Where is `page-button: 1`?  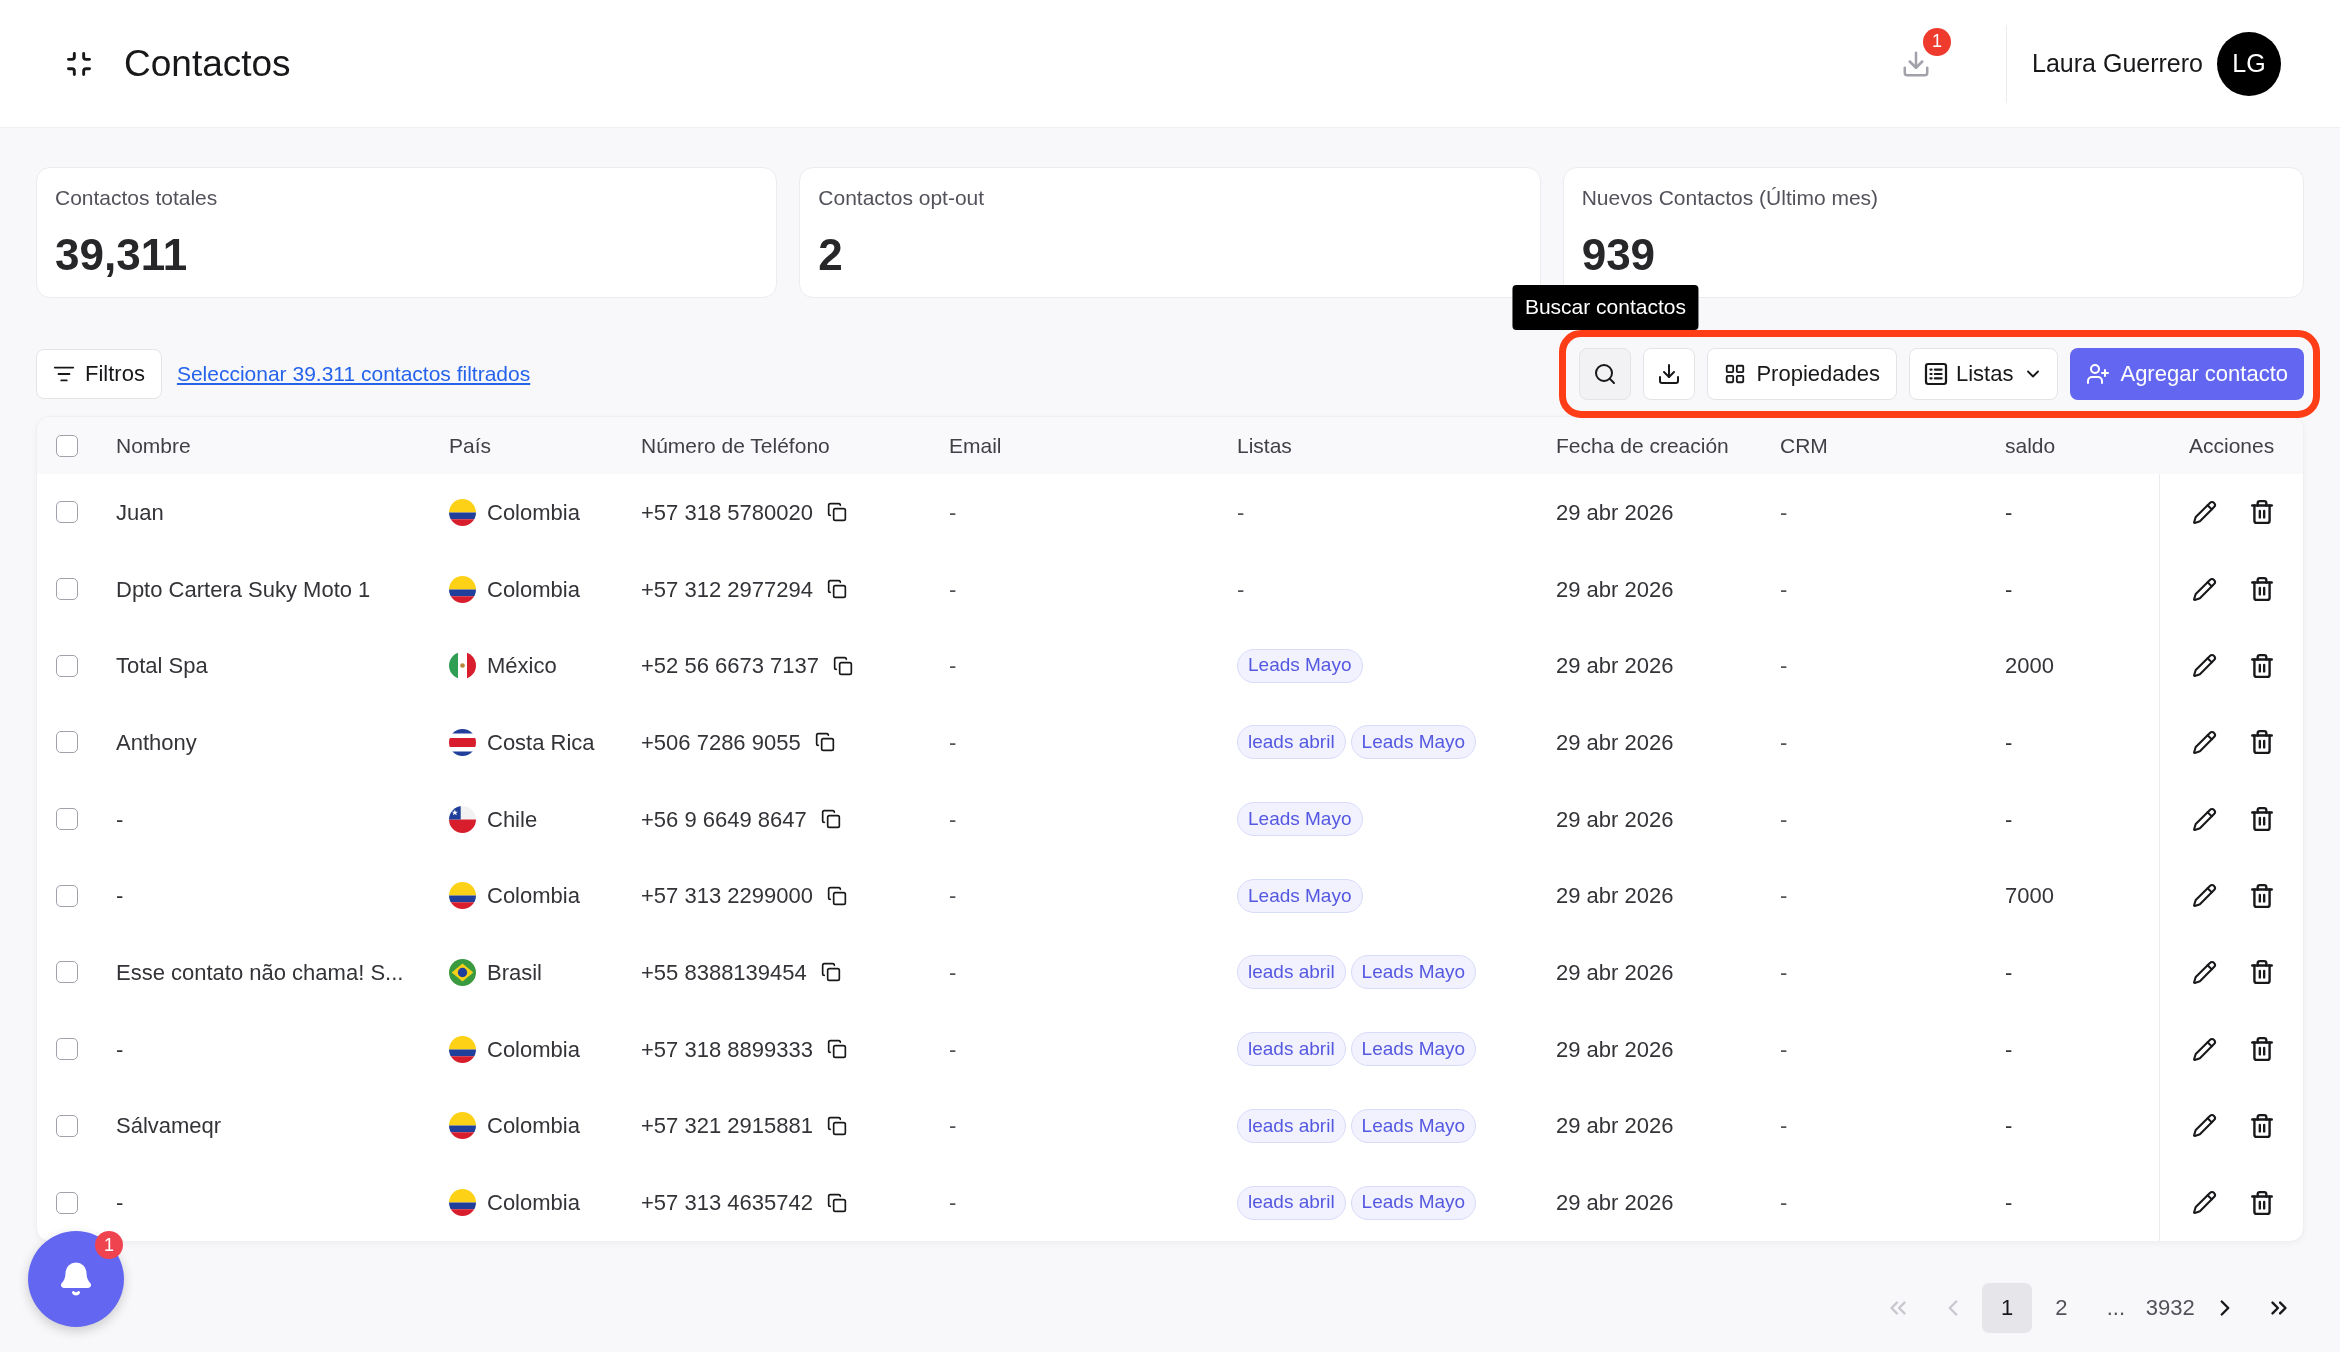
page-button: 1 is located at coordinates (2007, 1307).